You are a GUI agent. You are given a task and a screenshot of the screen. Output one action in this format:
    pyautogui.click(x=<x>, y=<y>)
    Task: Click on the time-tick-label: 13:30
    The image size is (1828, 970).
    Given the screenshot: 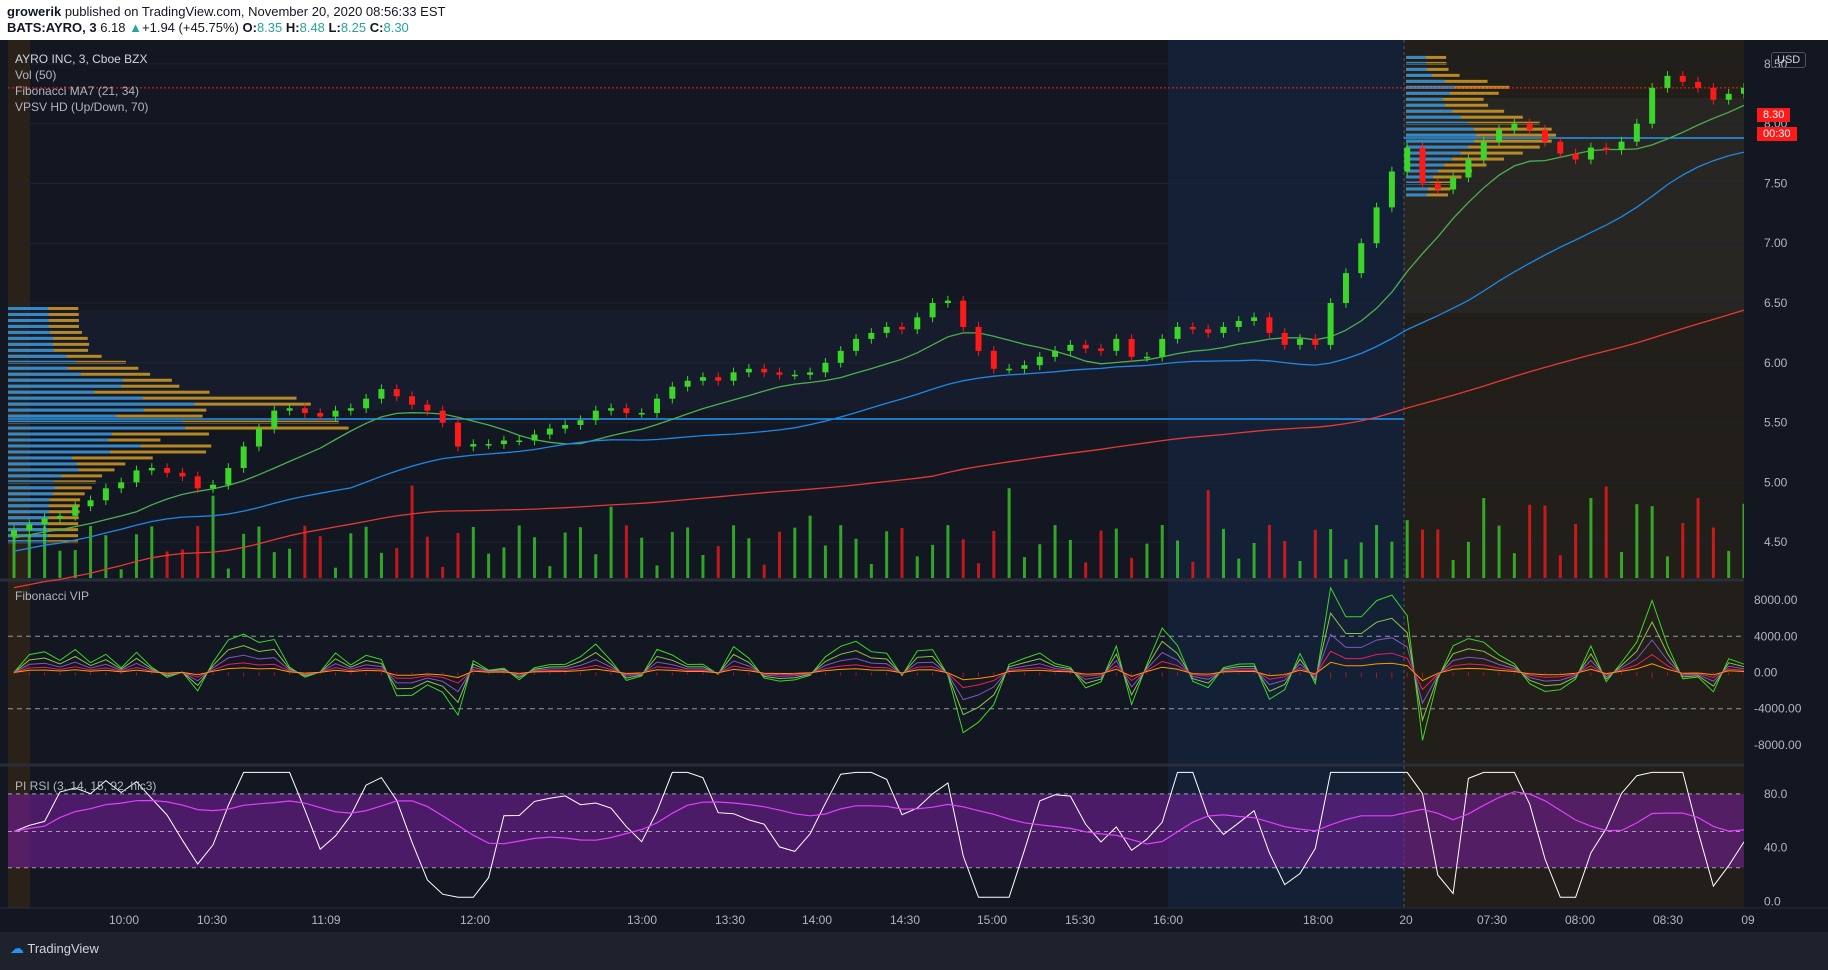 What is the action you would take?
    pyautogui.click(x=730, y=920)
    